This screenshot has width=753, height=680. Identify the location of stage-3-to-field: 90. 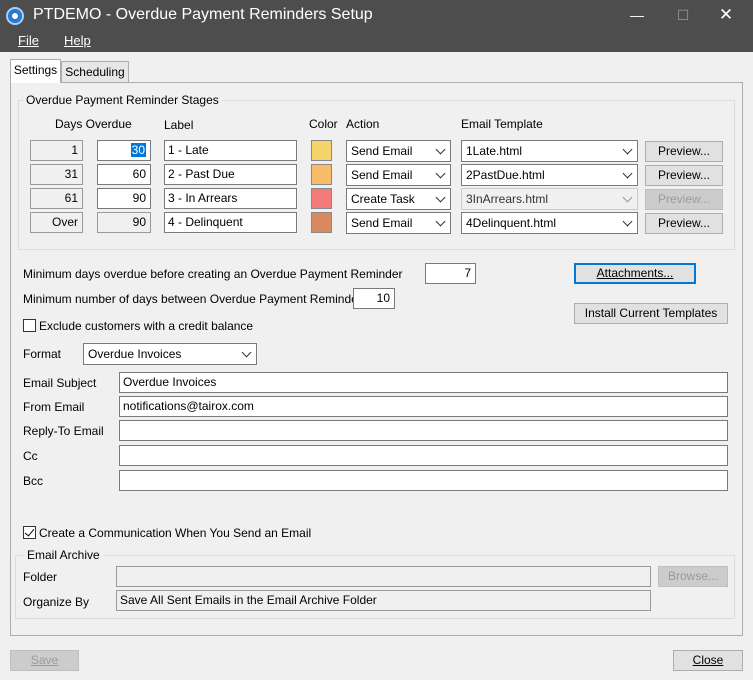
(124, 198).